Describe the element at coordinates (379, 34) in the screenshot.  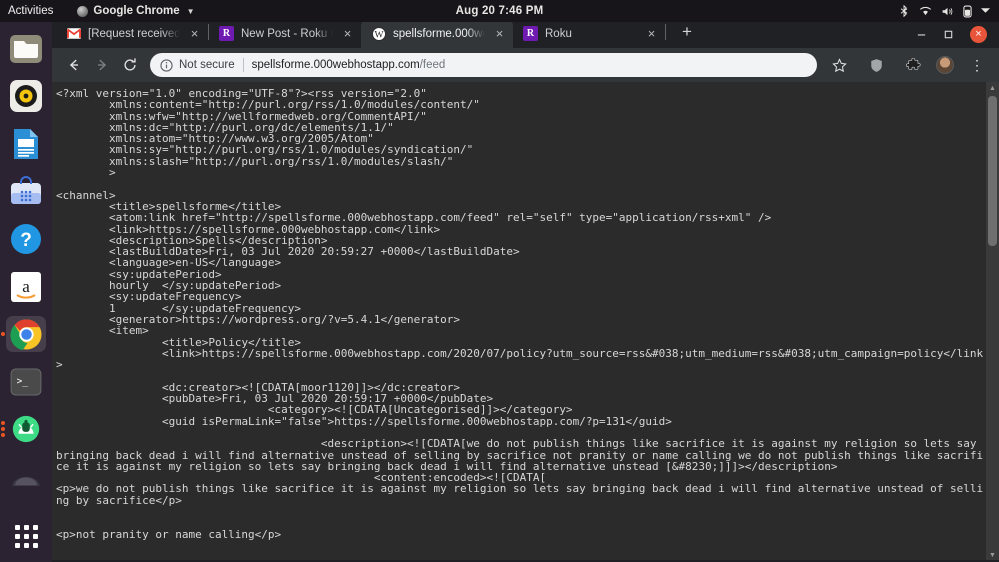
I see `svg-text: W` at that location.